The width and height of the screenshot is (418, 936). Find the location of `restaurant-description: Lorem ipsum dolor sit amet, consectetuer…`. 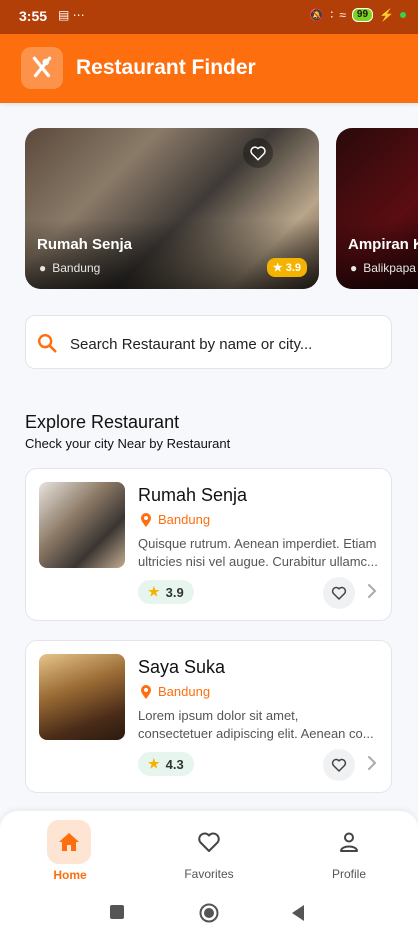

restaurant-description: Lorem ipsum dolor sit amet, consectetuer… is located at coordinates (260, 725).